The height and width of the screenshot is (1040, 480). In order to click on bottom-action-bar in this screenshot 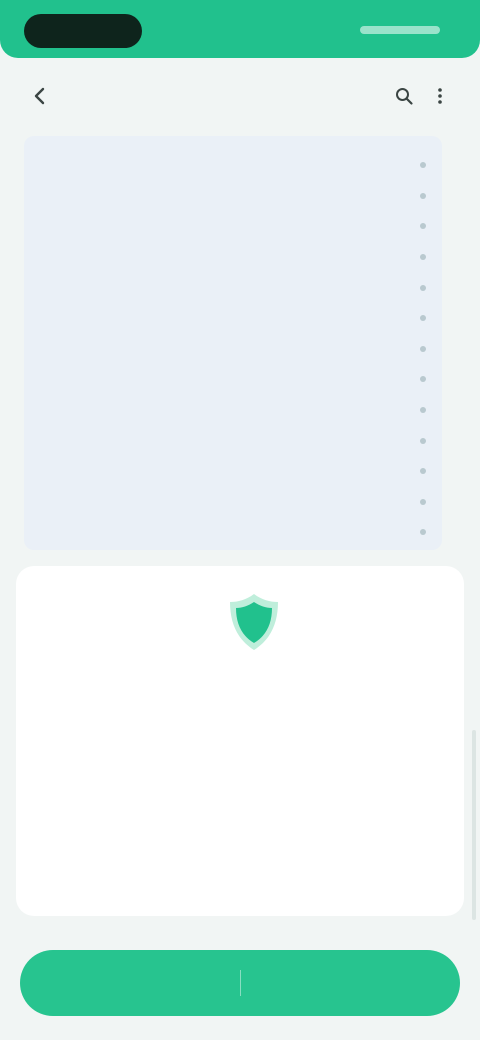, I will do `click(240, 983)`.